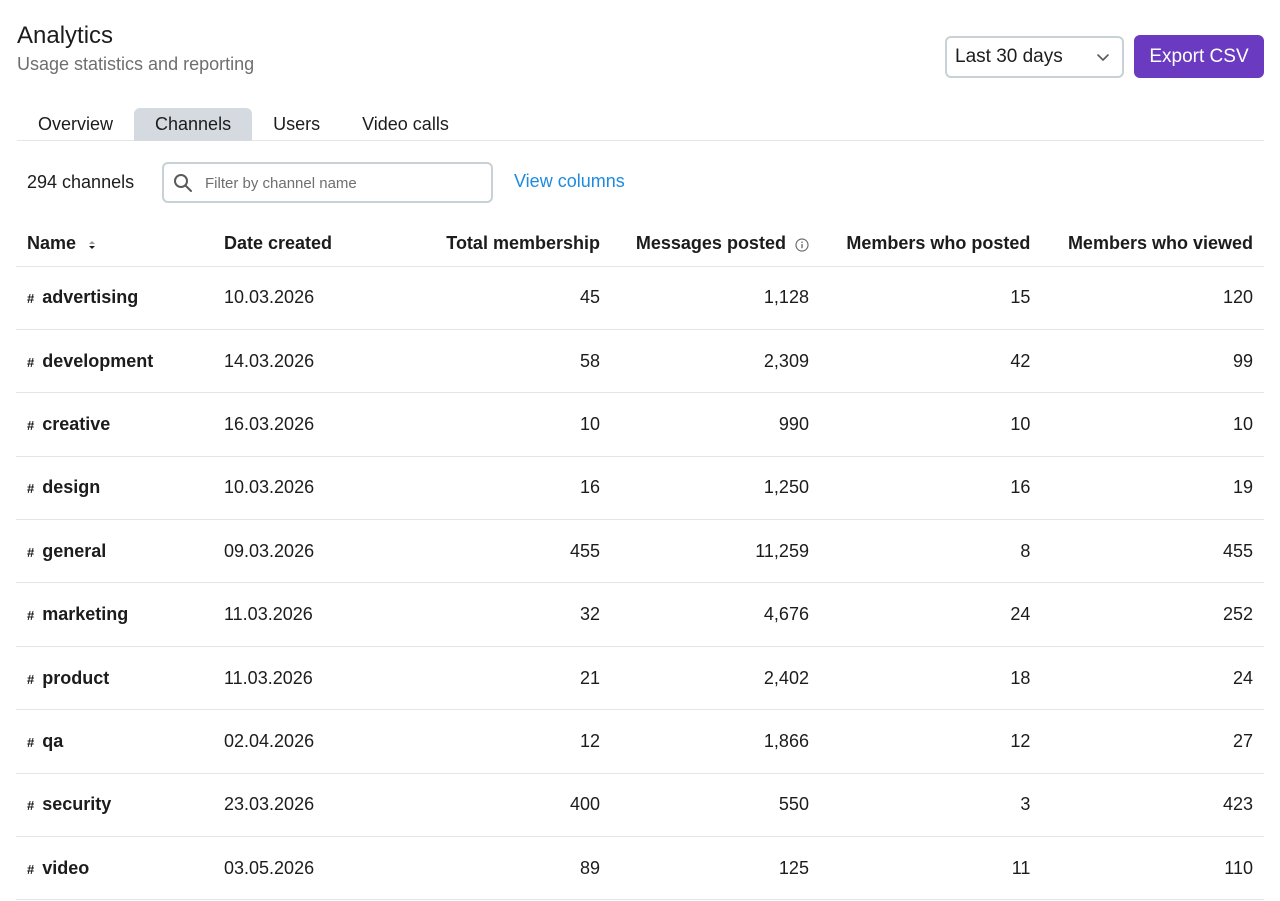 Image resolution: width=1280 pixels, height=901 pixels. I want to click on channel-name: creative, so click(76, 423).